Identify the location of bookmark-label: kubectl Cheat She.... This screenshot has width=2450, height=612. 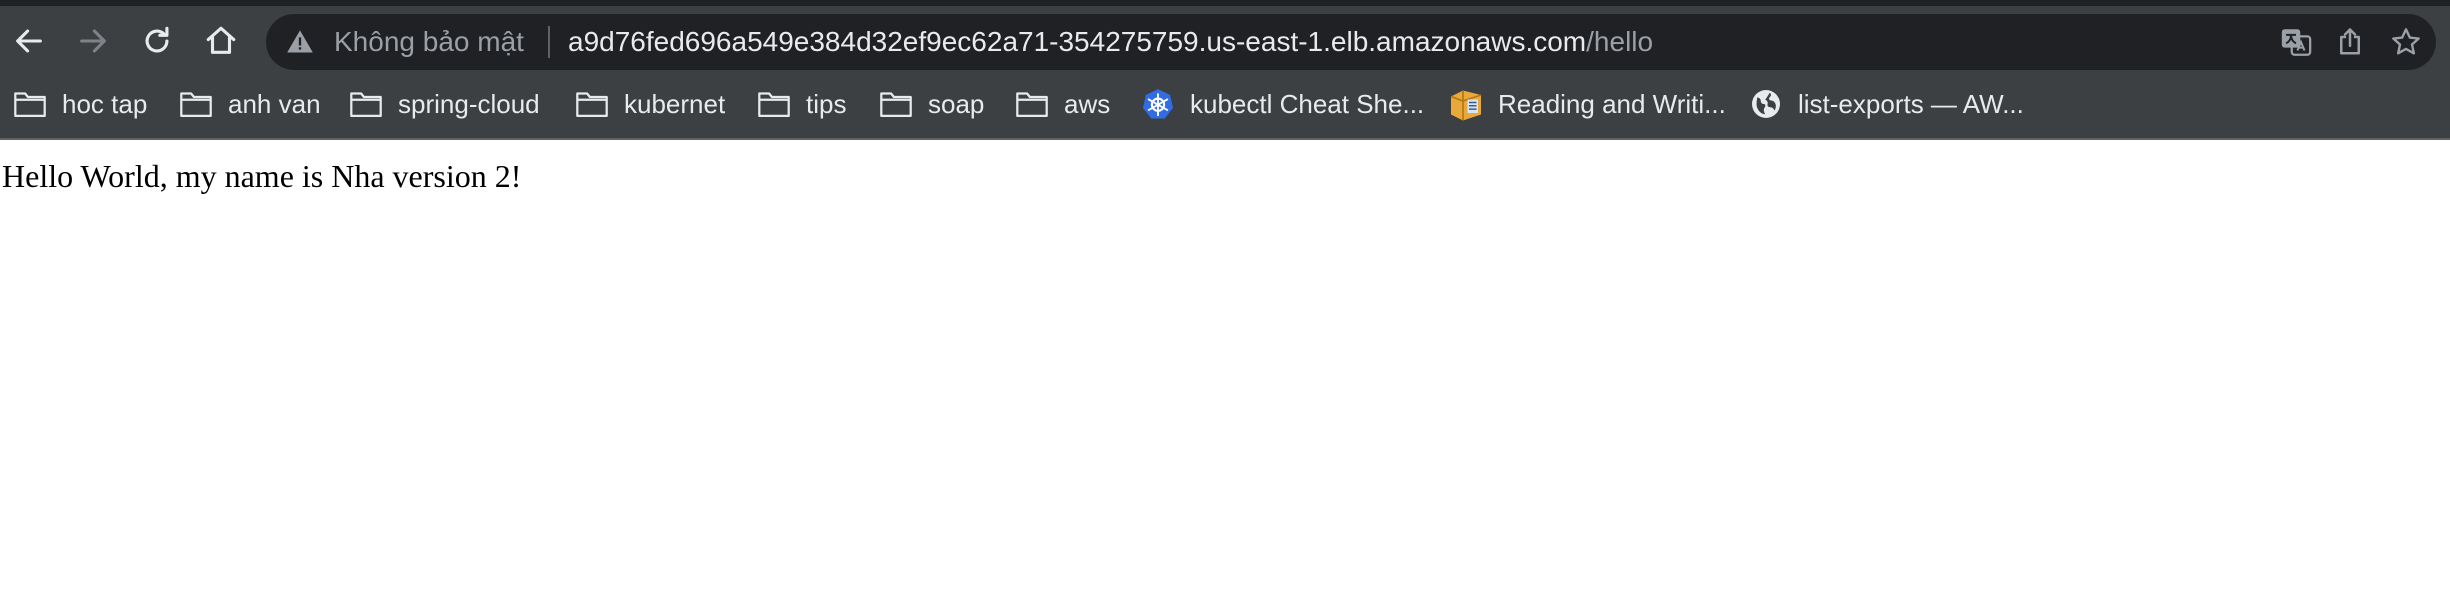
(1307, 103).